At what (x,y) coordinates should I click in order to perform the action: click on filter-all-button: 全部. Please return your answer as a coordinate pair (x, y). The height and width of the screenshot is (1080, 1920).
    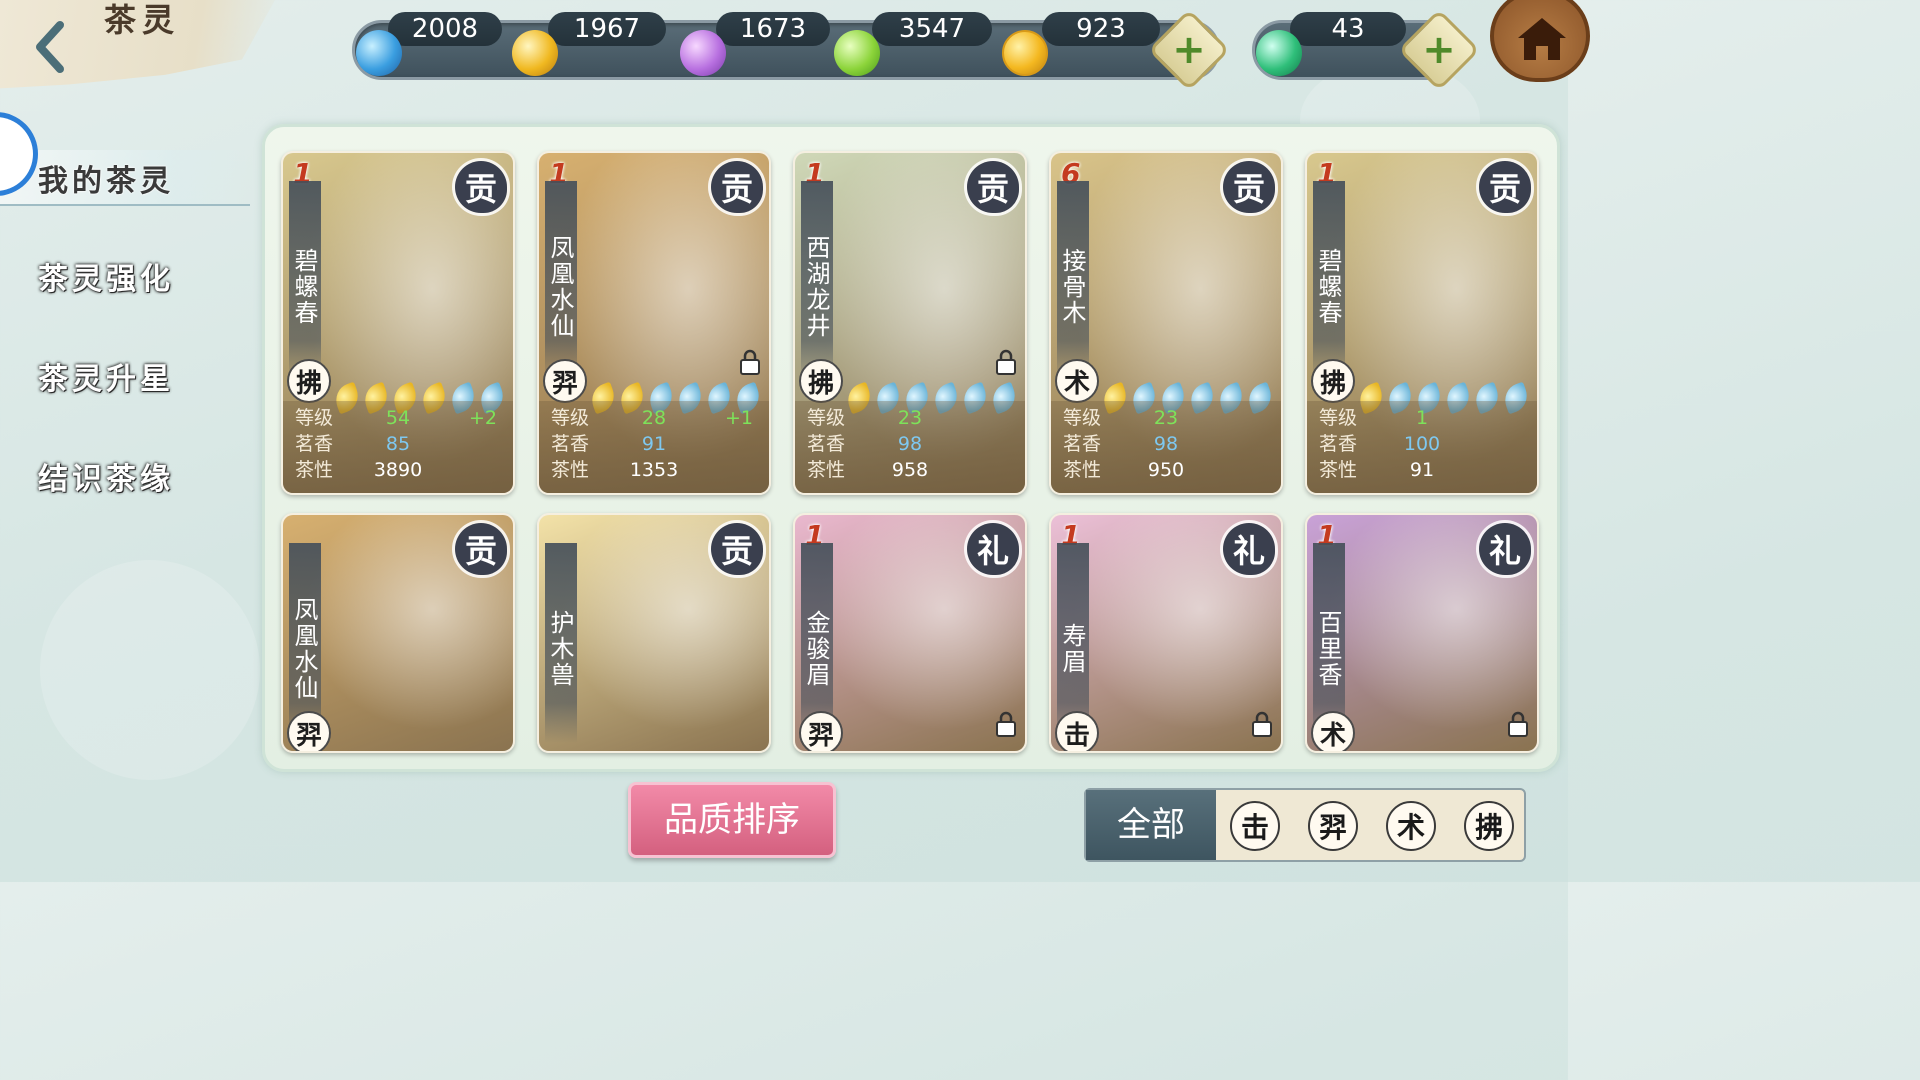
    Looking at the image, I should click on (1151, 825).